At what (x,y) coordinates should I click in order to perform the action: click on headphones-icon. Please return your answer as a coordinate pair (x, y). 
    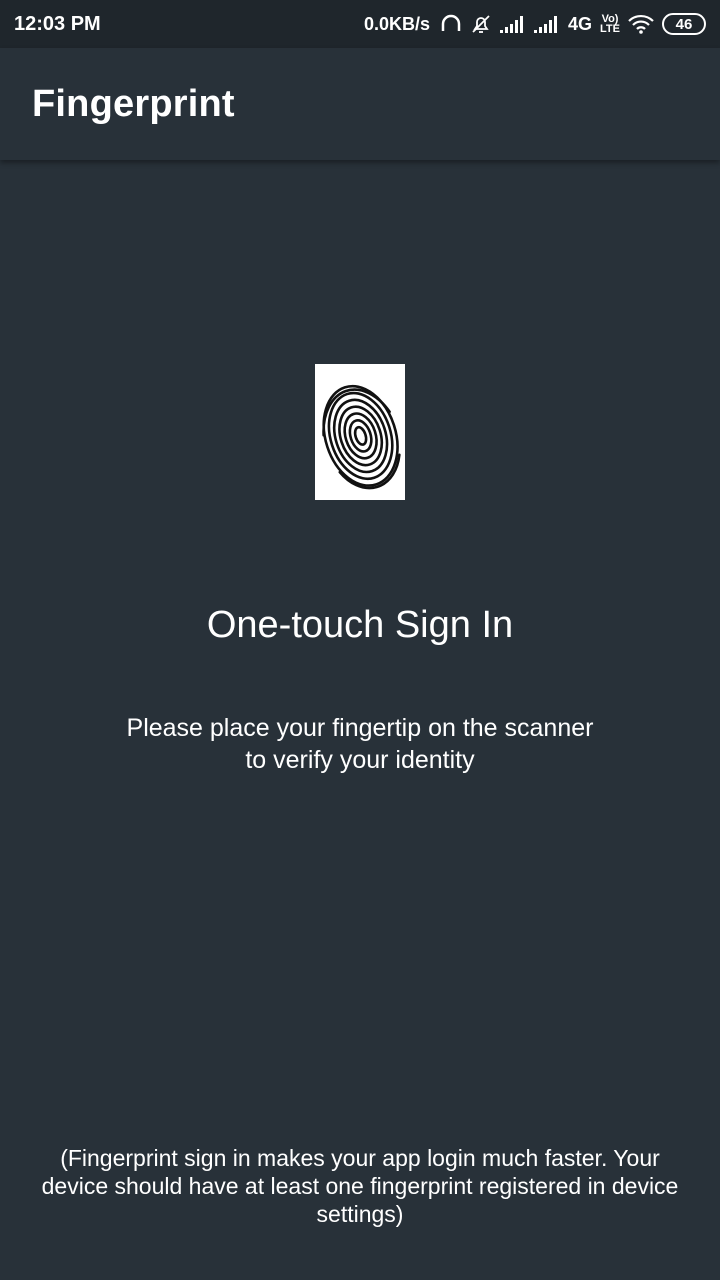
    Looking at the image, I should click on (451, 24).